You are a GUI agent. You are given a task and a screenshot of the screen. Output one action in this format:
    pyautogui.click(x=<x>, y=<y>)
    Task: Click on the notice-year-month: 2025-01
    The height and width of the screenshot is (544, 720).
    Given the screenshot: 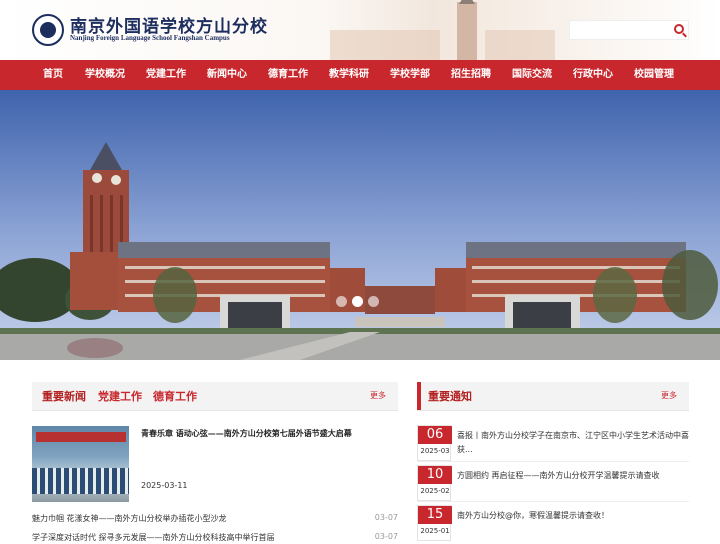 What is the action you would take?
    pyautogui.click(x=435, y=531)
    